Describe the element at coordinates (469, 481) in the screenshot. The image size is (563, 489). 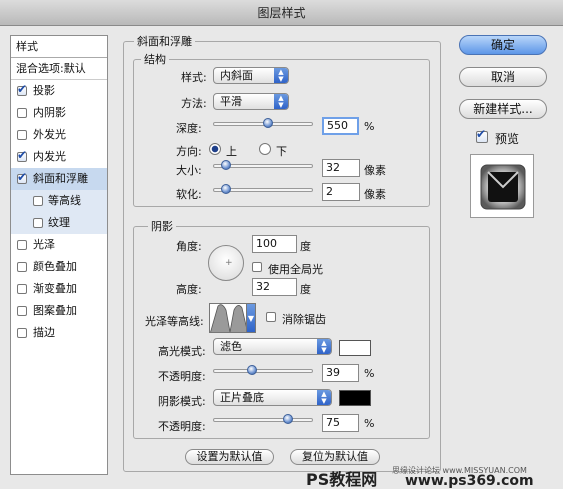
I see `watermark-url: www.ps369.com` at that location.